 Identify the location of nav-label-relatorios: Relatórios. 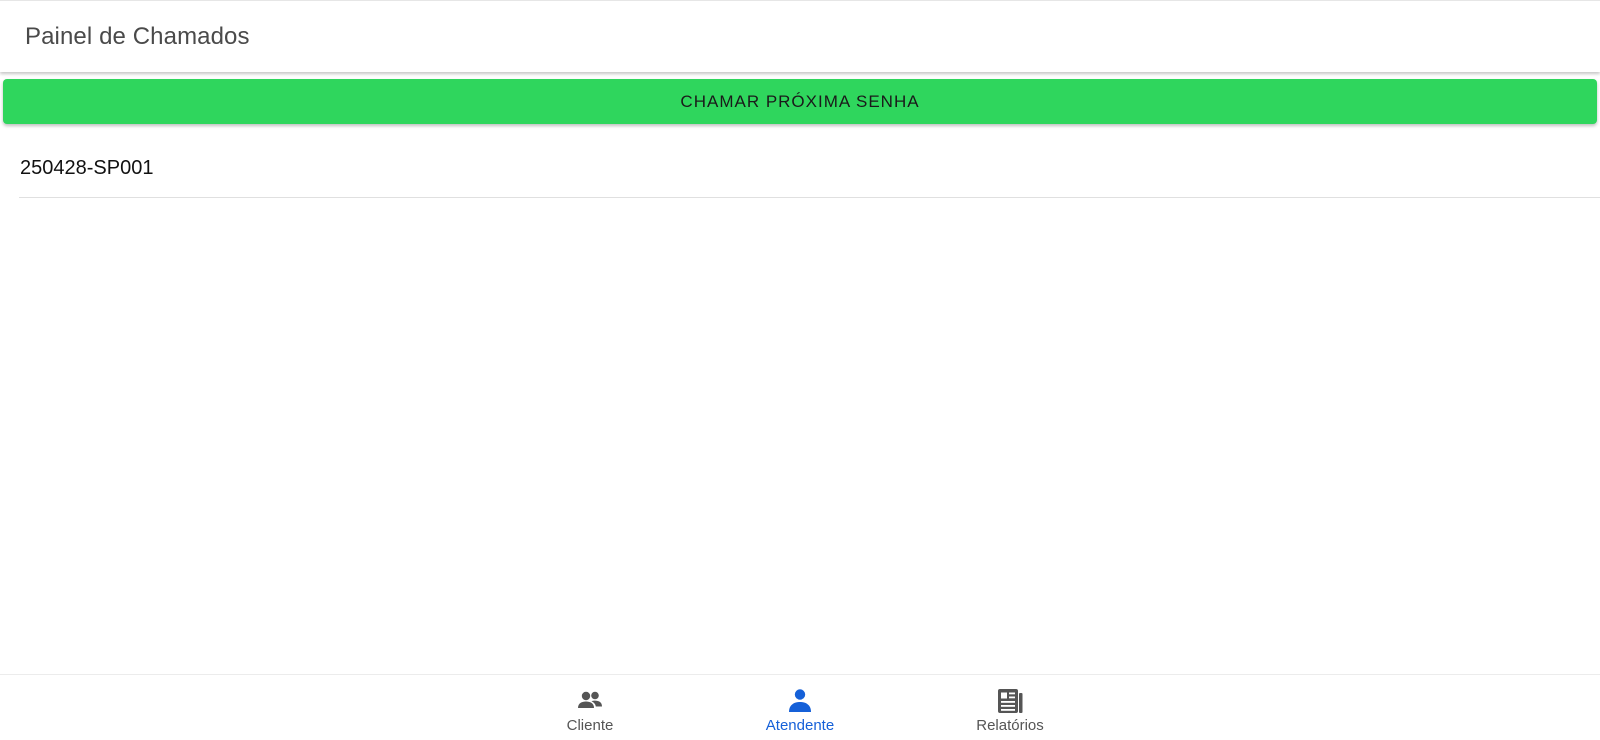
(1010, 725).